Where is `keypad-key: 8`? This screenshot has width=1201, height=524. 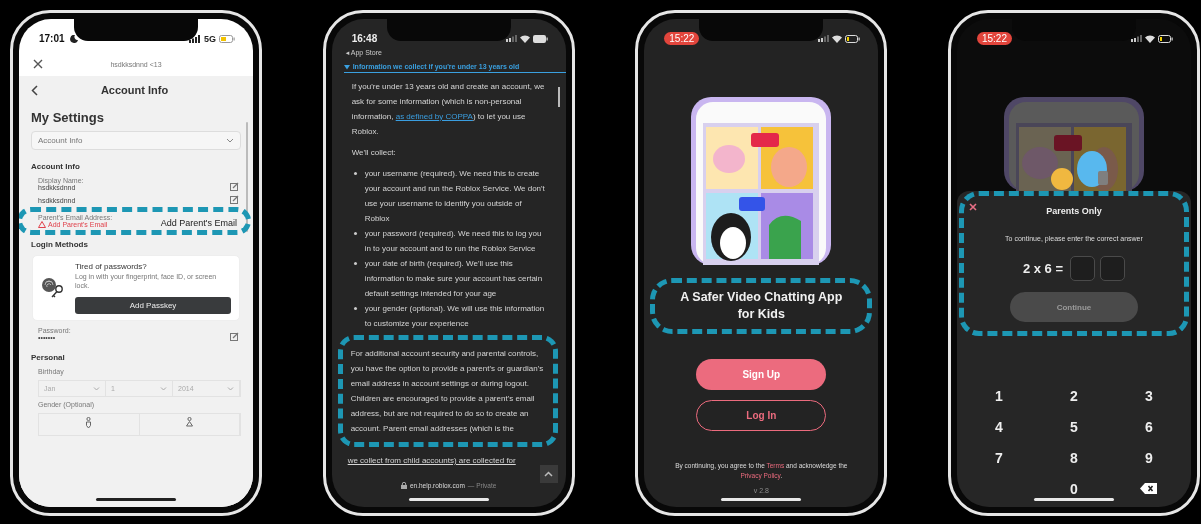
keypad-key: 8 is located at coordinates (1073, 457).